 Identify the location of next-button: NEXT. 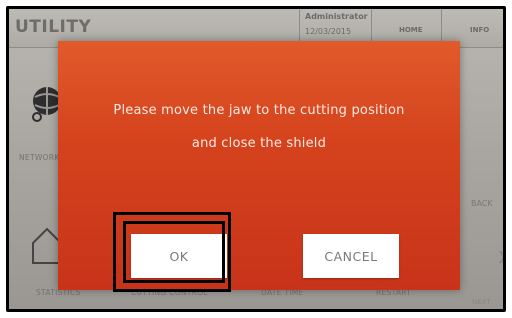
(481, 302).